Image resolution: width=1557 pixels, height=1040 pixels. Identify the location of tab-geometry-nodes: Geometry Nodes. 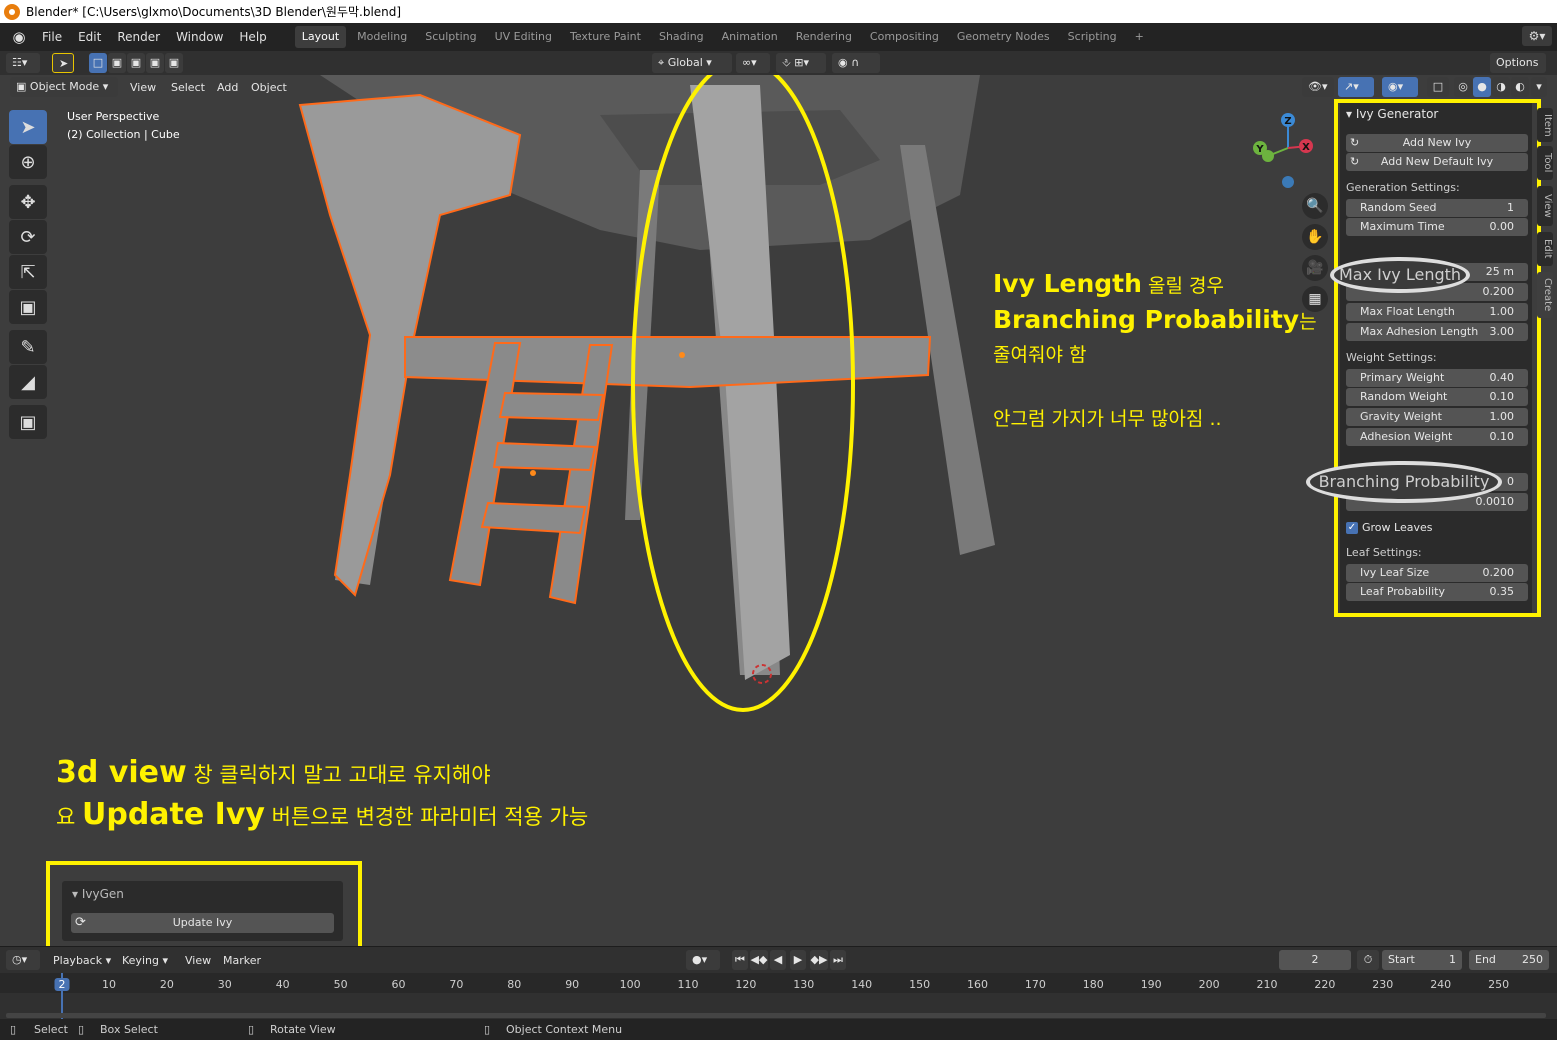
(1003, 37).